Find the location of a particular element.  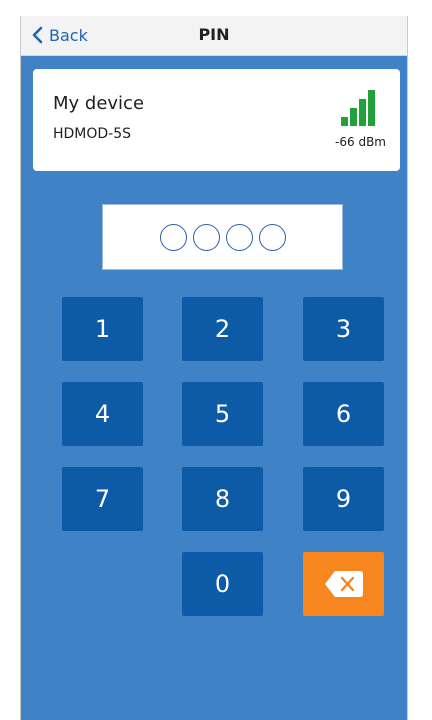

device-model: HDMOD-5S is located at coordinates (92, 134).